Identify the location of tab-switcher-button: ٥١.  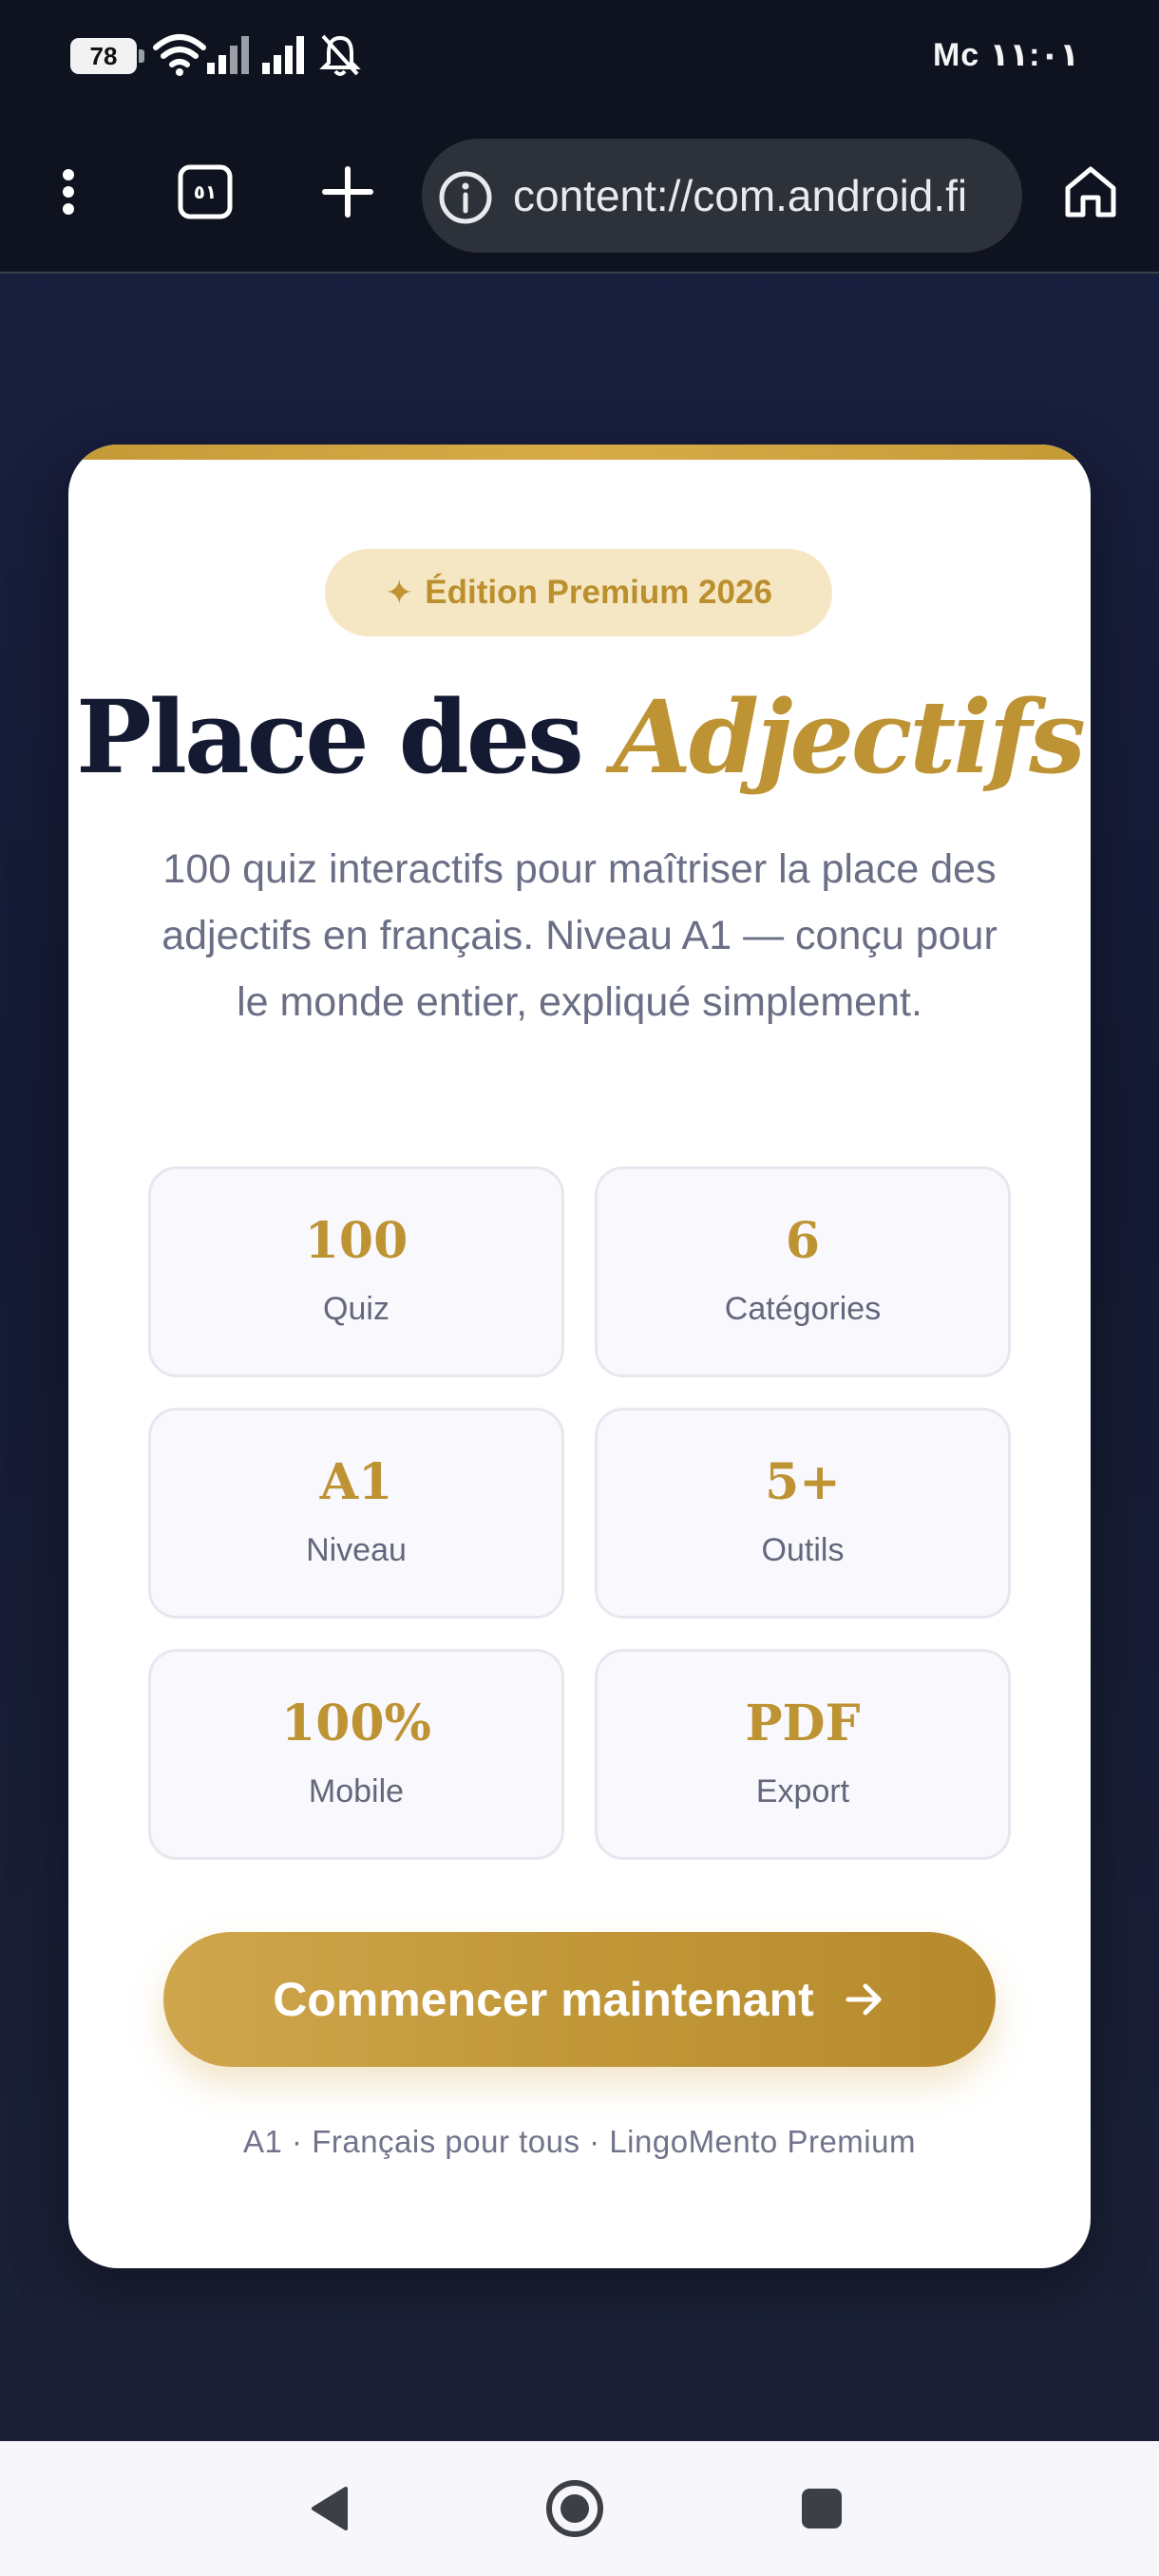
(205, 192).